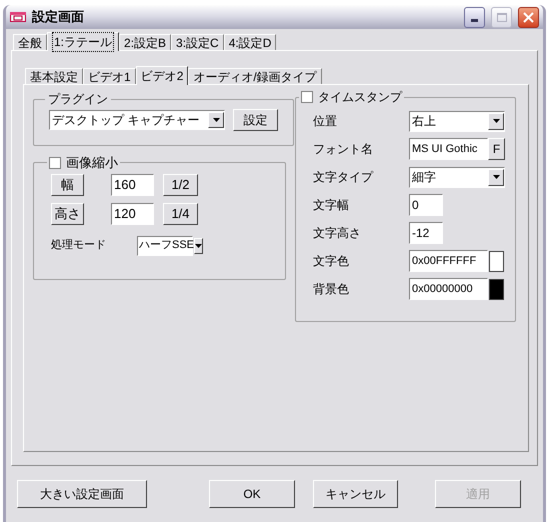  I want to click on tab: 3:設定C, so click(197, 42).